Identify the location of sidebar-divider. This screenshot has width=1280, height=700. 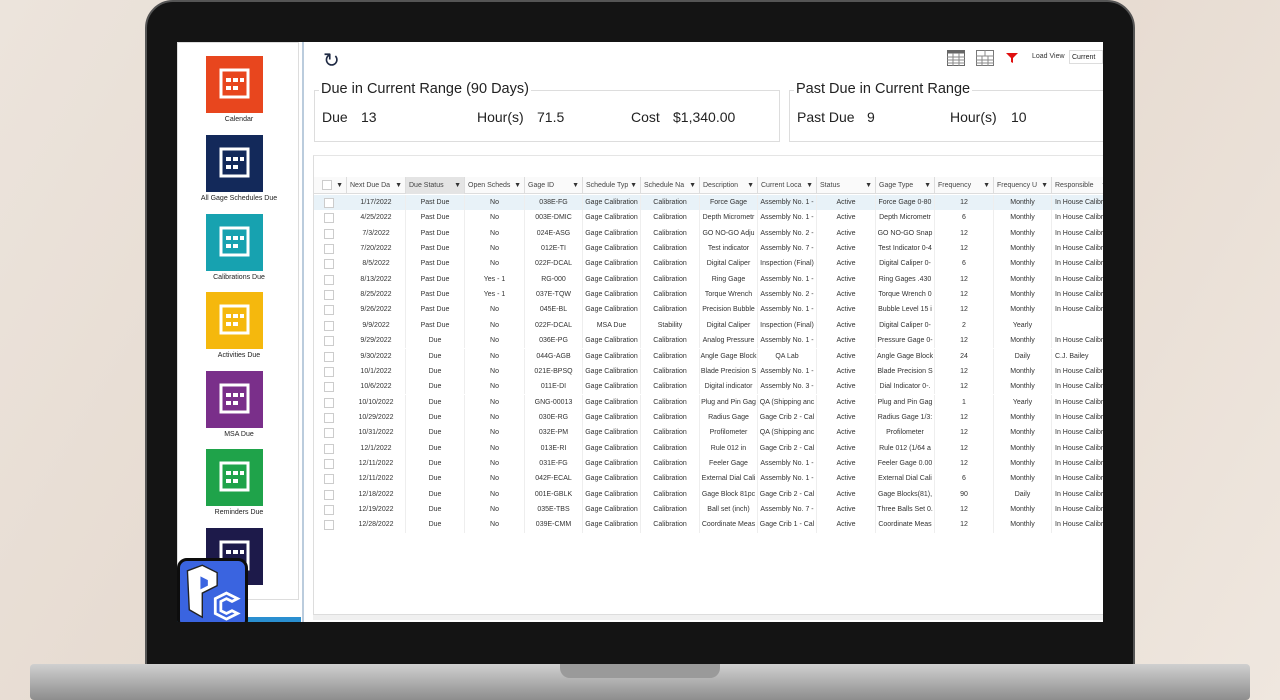
(303, 332).